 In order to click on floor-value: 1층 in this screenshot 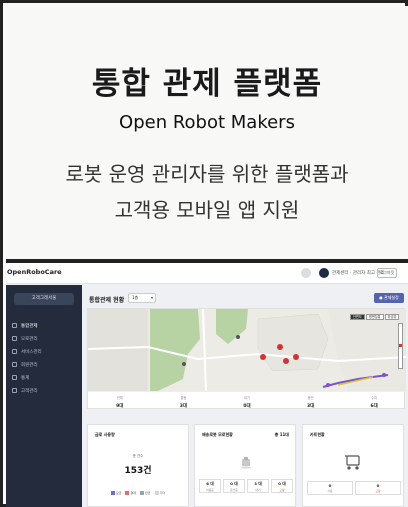, I will do `click(135, 297)`.